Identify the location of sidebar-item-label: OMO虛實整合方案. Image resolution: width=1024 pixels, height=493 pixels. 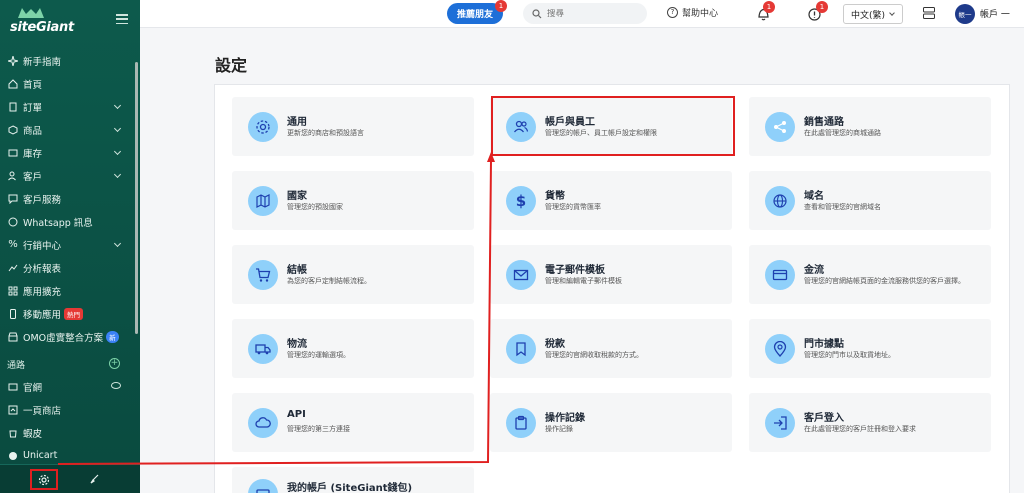
(63, 338).